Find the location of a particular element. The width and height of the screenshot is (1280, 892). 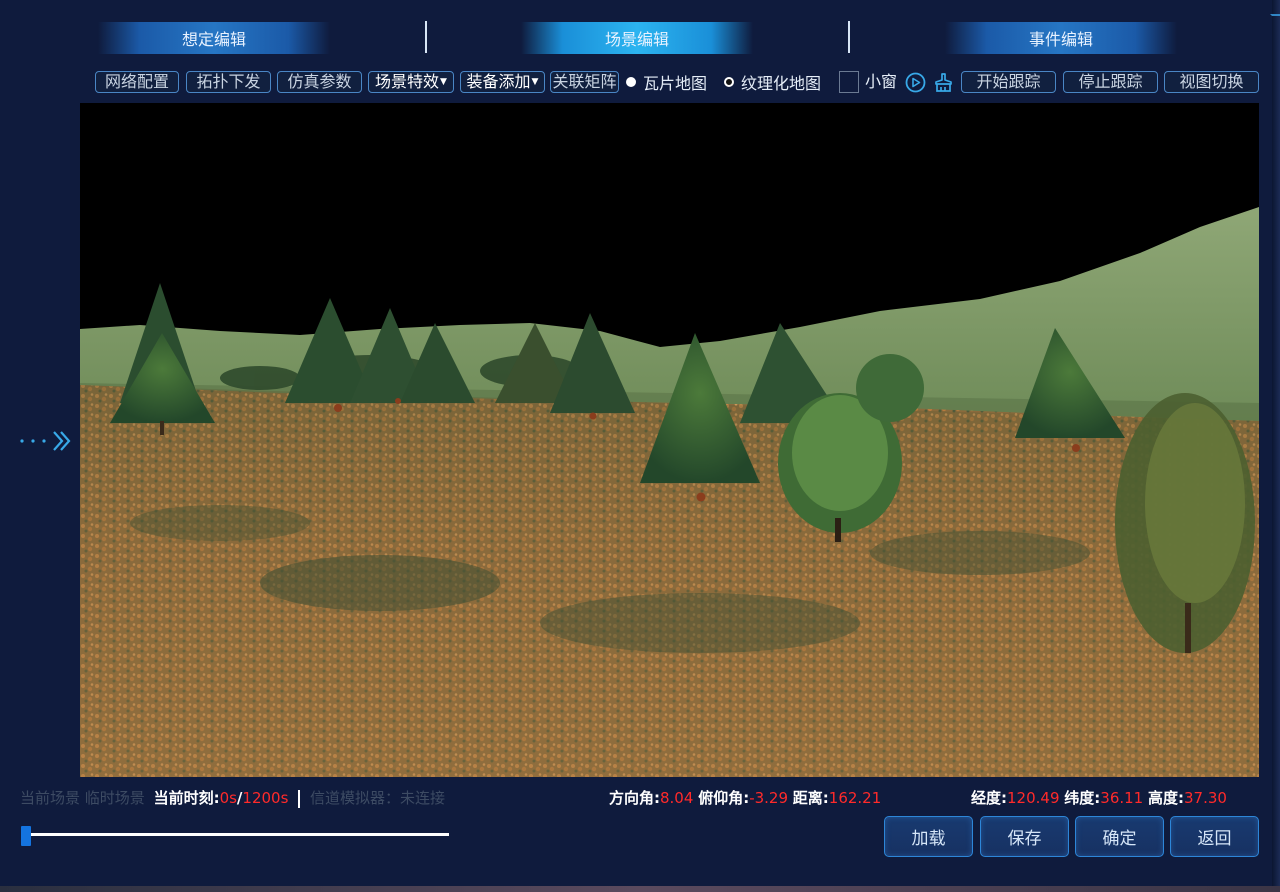

back-button: 返回 is located at coordinates (1214, 836).